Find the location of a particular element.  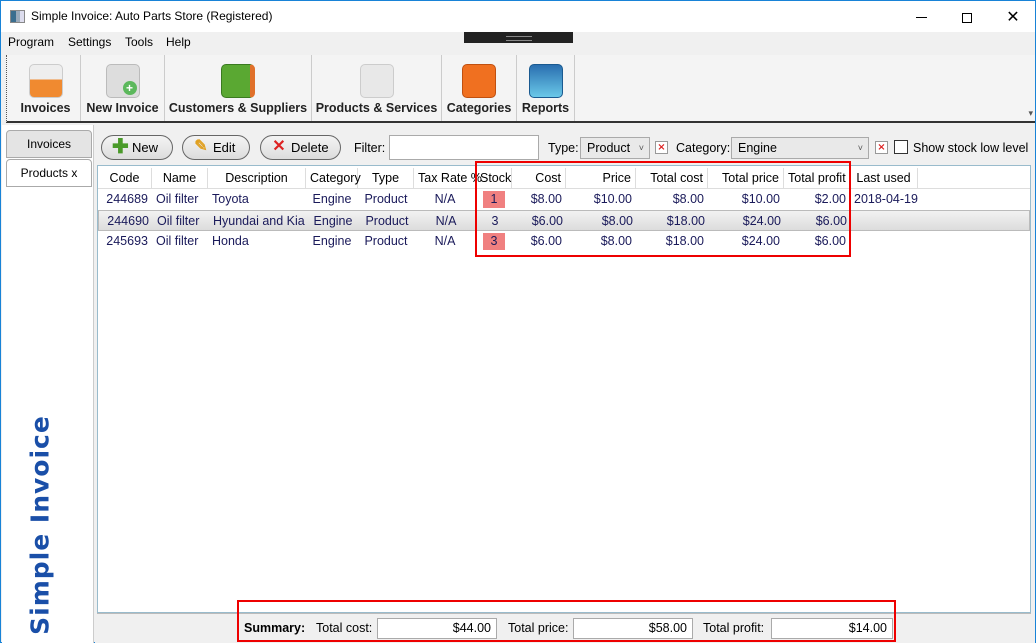

col-name: Name is located at coordinates (180, 178).